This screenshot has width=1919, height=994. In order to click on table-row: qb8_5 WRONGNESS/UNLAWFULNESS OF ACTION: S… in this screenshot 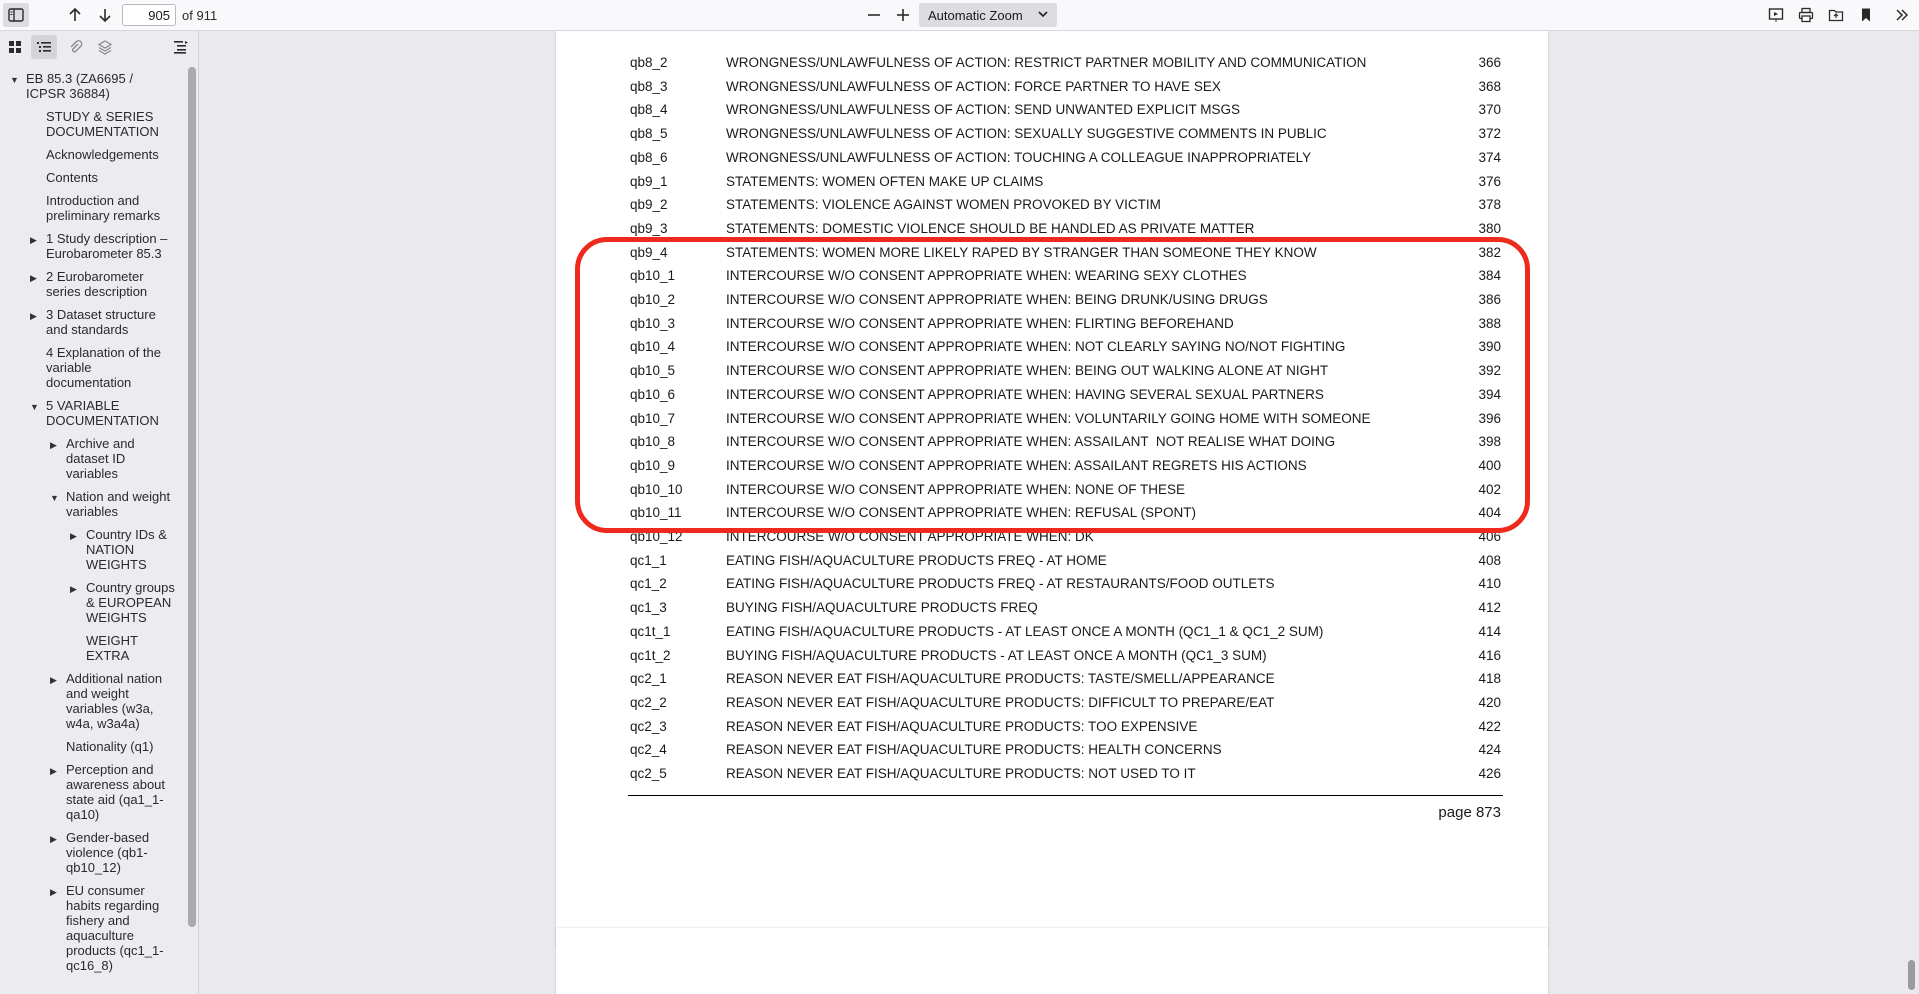, I will do `click(1052, 136)`.